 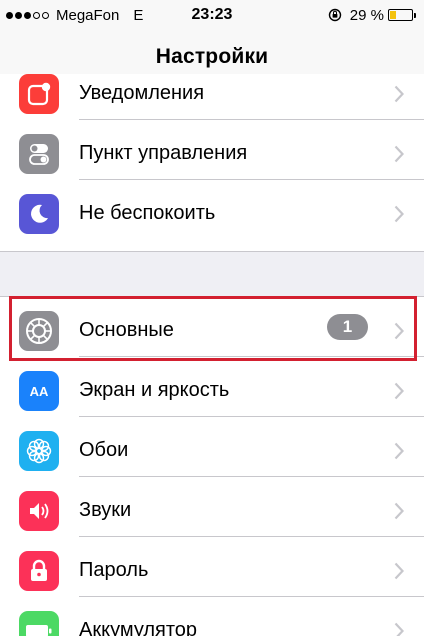 I want to click on settings-row-do-not-disturb: Не беспокоить, so click(x=212, y=210).